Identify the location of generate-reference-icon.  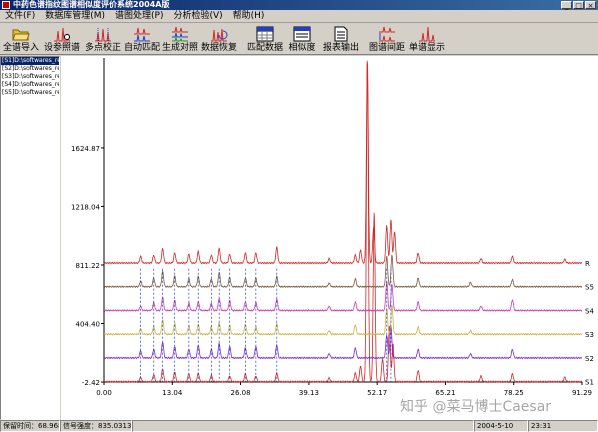
(180, 34).